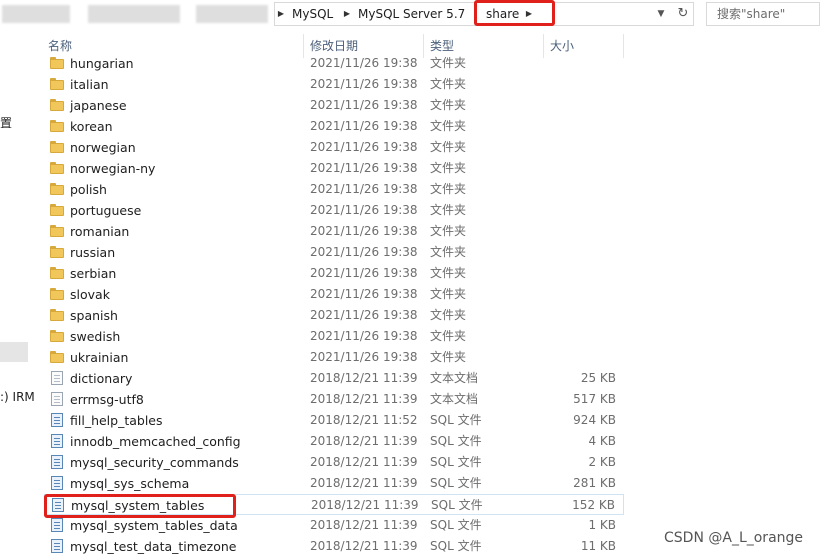  Describe the element at coordinates (751, 14) in the screenshot. I see `search-placeholder: 搜索"share"` at that location.